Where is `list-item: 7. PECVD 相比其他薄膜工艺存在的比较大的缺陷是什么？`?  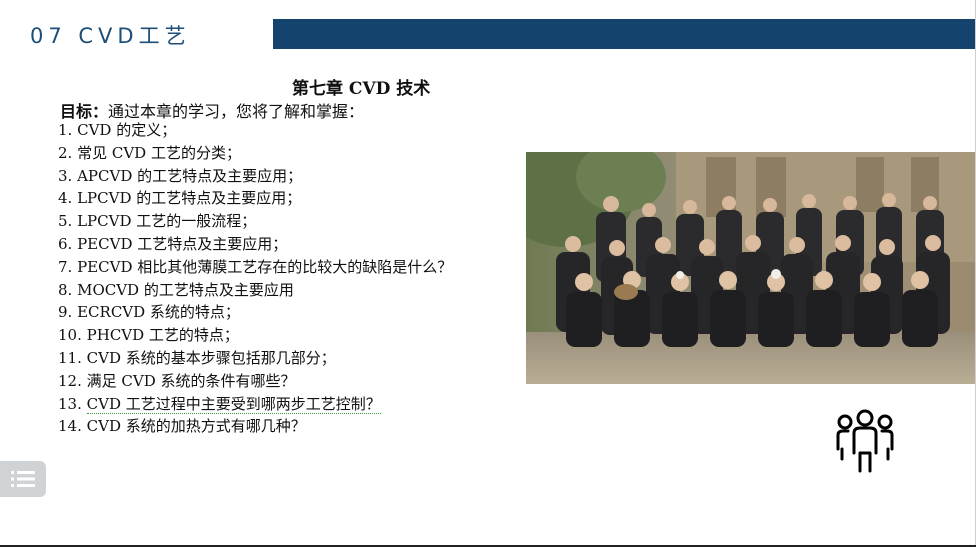 list-item: 7. PECVD 相比其他薄膜工艺存在的比较大的缺陷是什么？ is located at coordinates (255, 267).